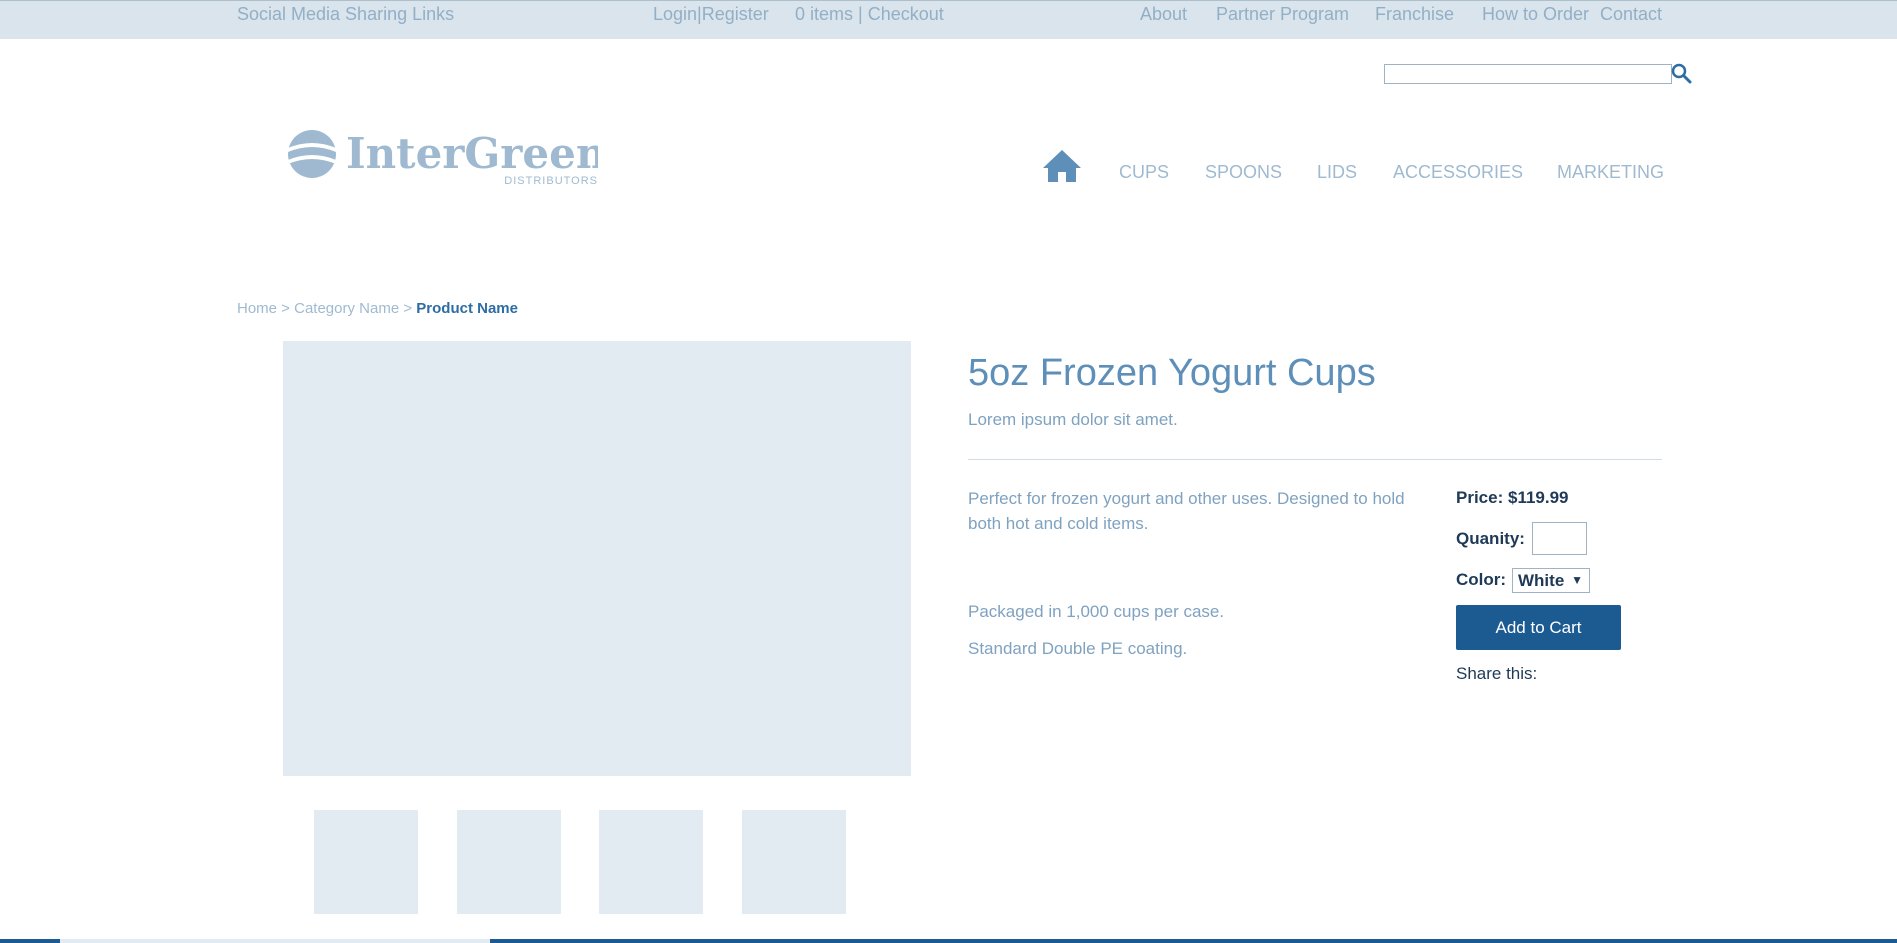 Image resolution: width=1897 pixels, height=943 pixels. What do you see at coordinates (551, 181) in the screenshot?
I see `logo-subtext: DISTRIBUTORS` at bounding box center [551, 181].